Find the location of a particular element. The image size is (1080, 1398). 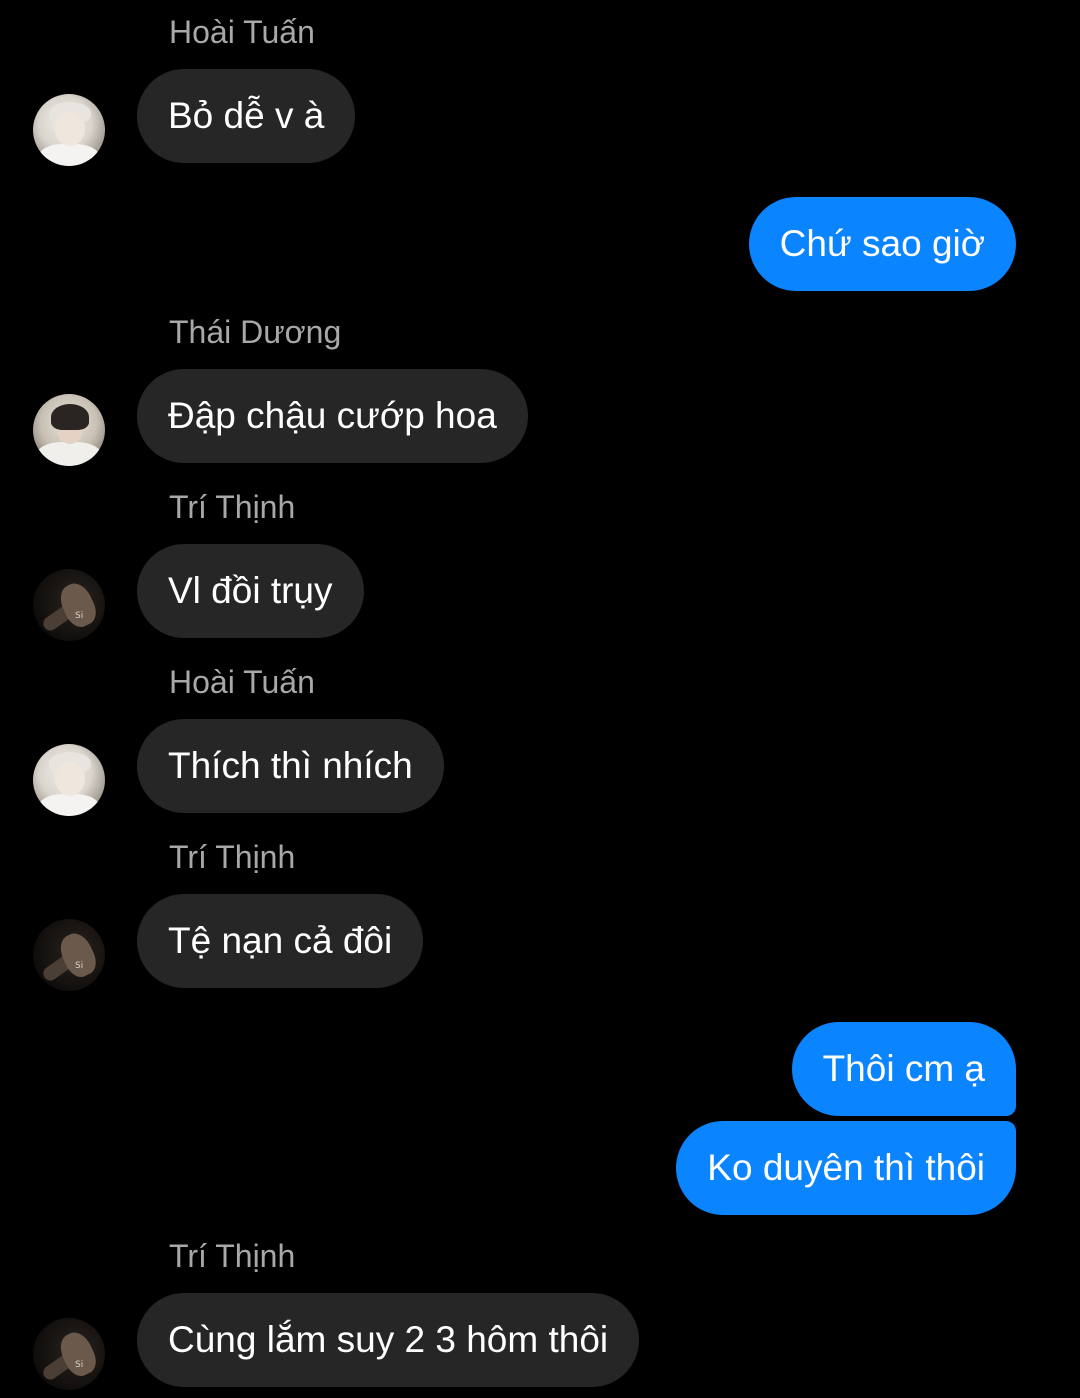

message-bubble-outgoing: Thôi cm ạ is located at coordinates (903, 1069).